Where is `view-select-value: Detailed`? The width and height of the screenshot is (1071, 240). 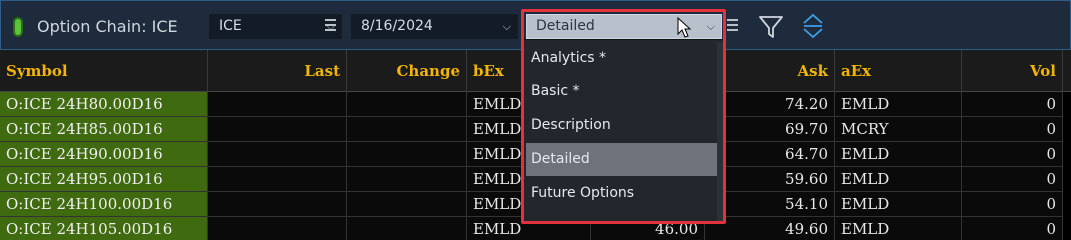
view-select-value: Detailed is located at coordinates (565, 26).